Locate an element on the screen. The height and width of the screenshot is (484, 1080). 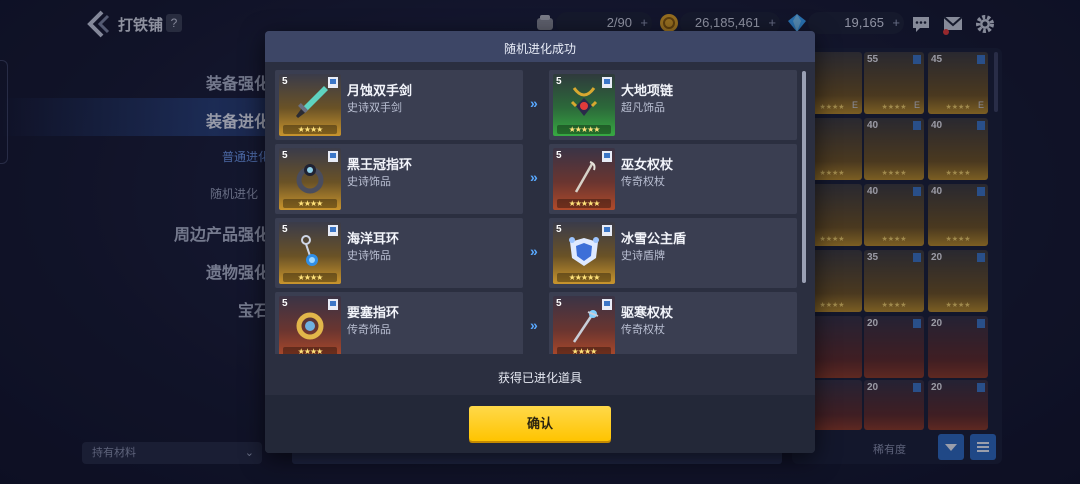
source-item-card: 5 ★★★★ 海洋耳环 史诗饰品 is located at coordinates (399, 253).